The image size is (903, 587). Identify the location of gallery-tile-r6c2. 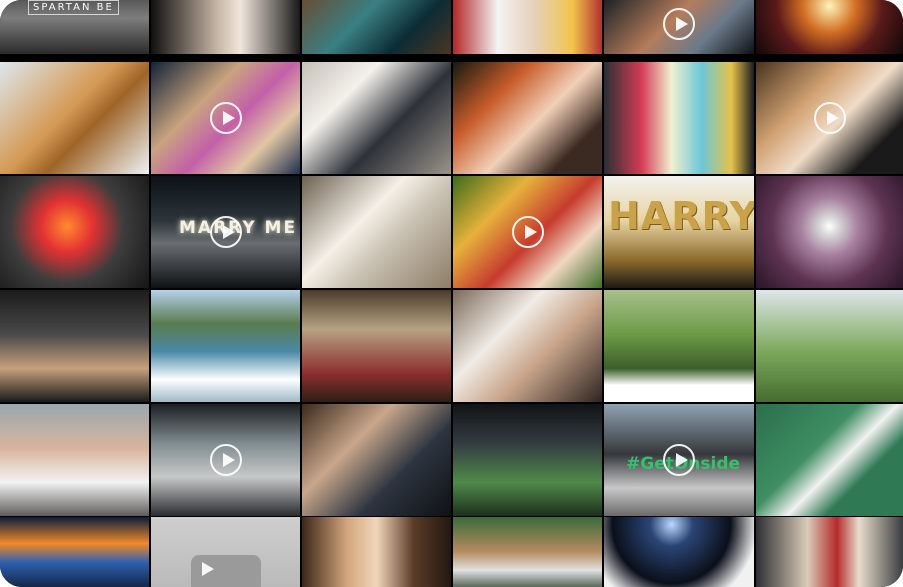
(225, 552).